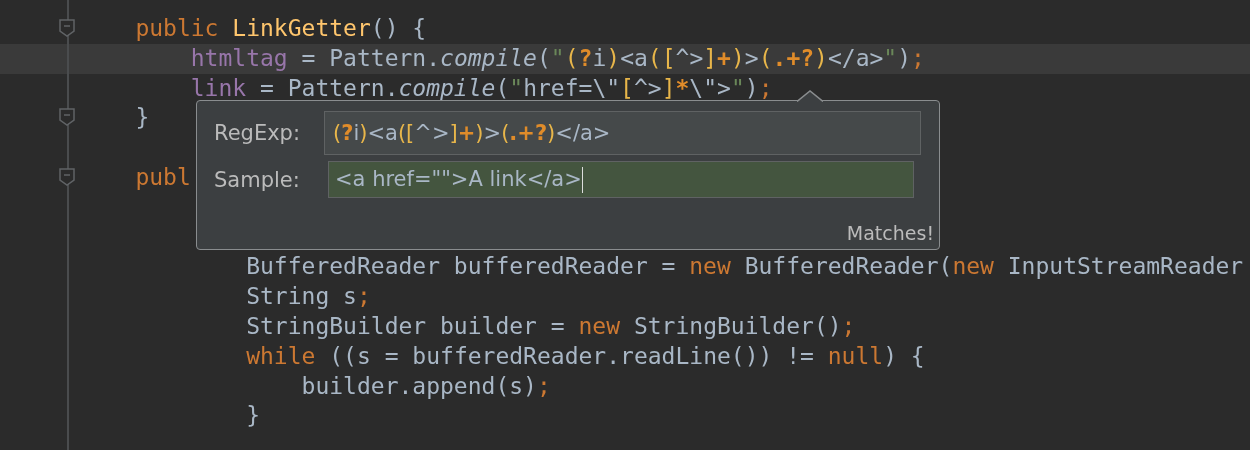 This screenshot has width=1250, height=450. What do you see at coordinates (257, 179) in the screenshot?
I see `sample-label: Sample:` at bounding box center [257, 179].